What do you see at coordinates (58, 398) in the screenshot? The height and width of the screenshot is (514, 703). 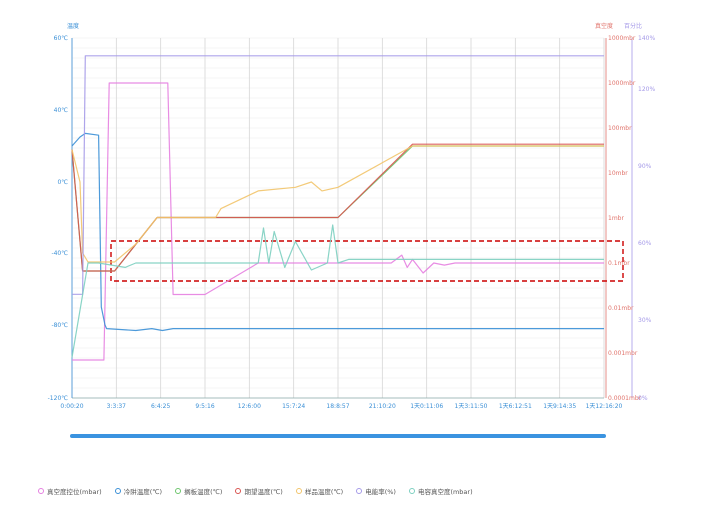 I see `temperature-tick-label: -120℃` at bounding box center [58, 398].